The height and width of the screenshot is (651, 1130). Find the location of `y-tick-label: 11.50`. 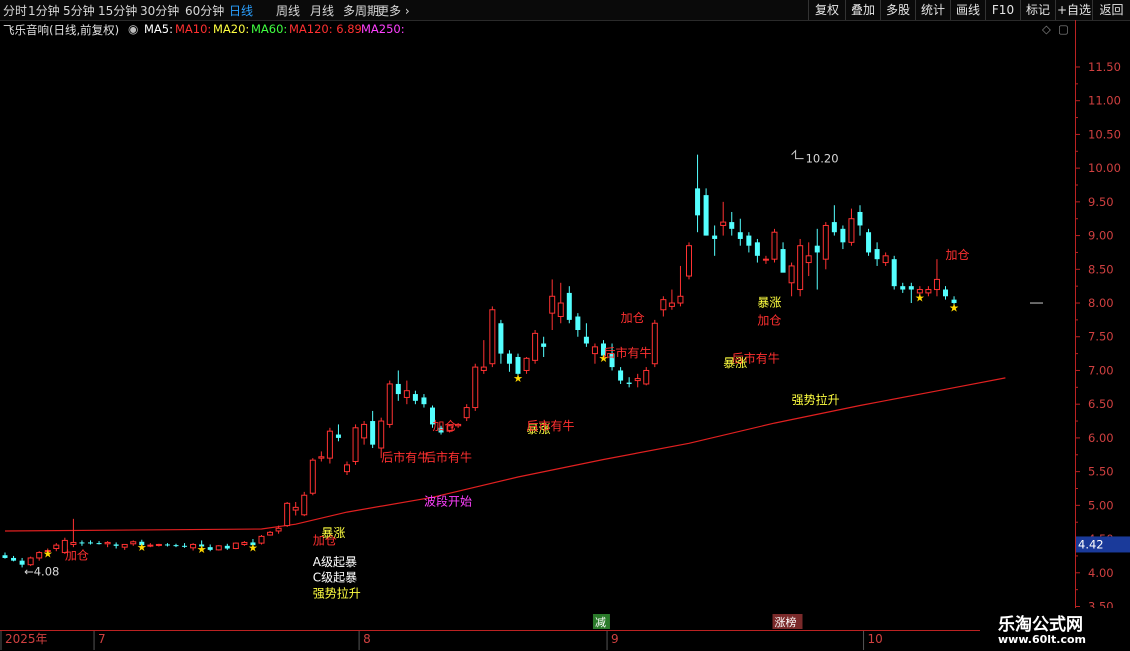

y-tick-label: 11.50 is located at coordinates (1104, 67).